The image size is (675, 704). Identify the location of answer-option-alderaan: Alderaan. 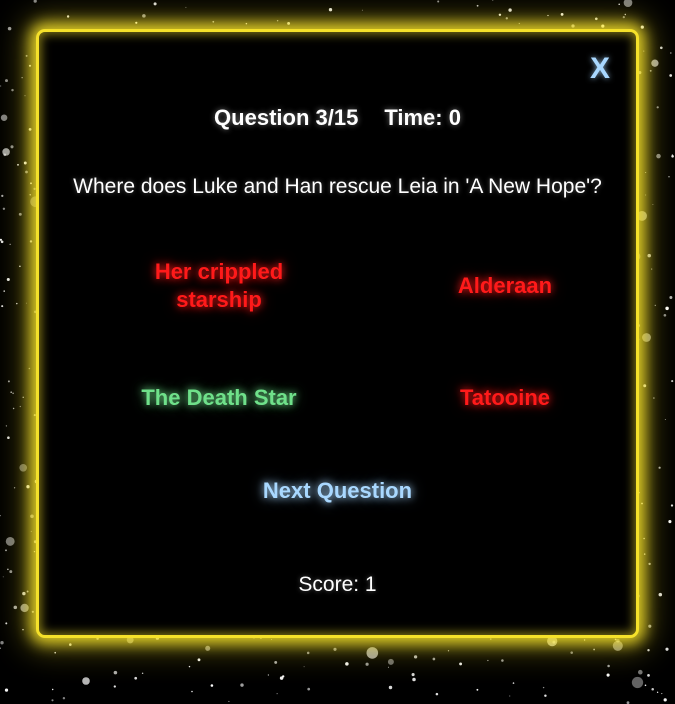
(505, 286).